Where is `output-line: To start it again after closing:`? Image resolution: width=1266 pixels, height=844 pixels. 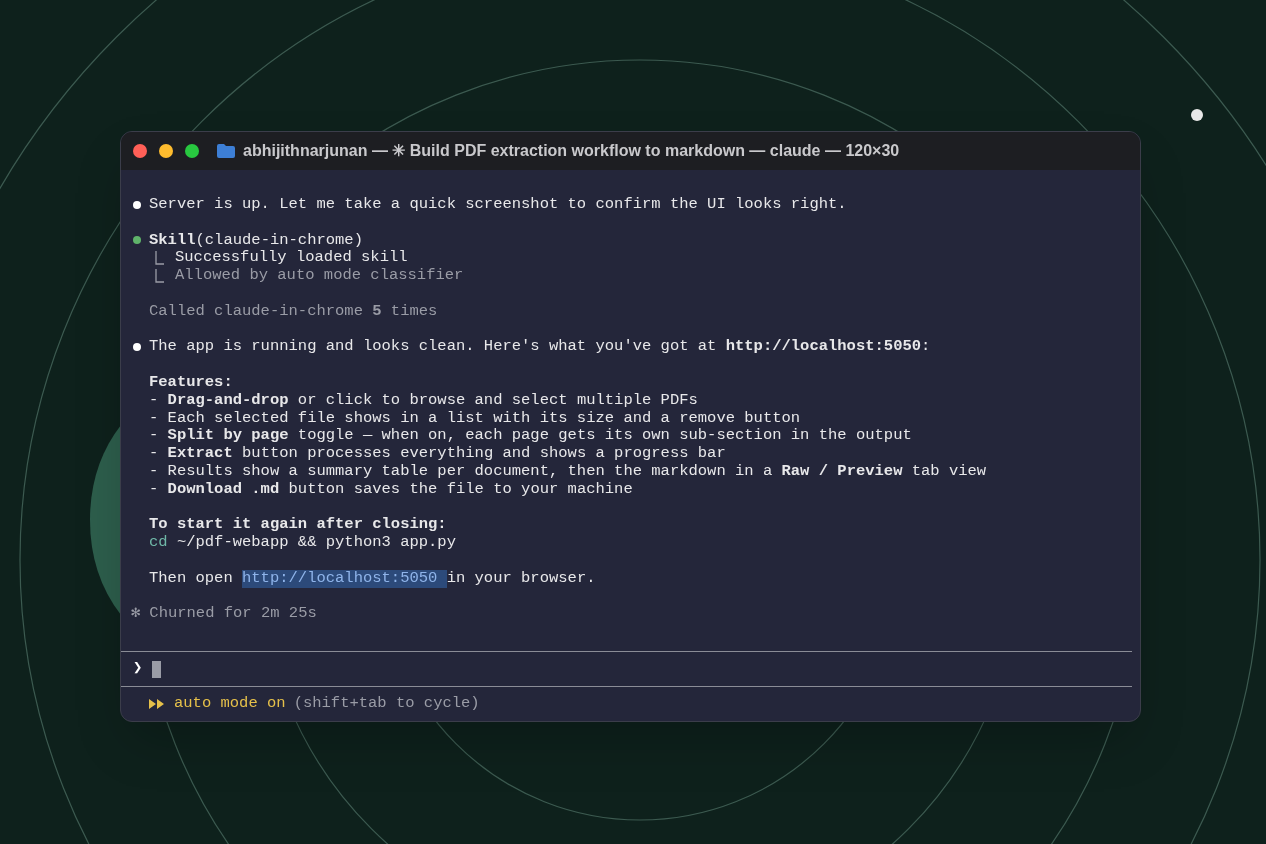 output-line: To start it again after closing: is located at coordinates (298, 525).